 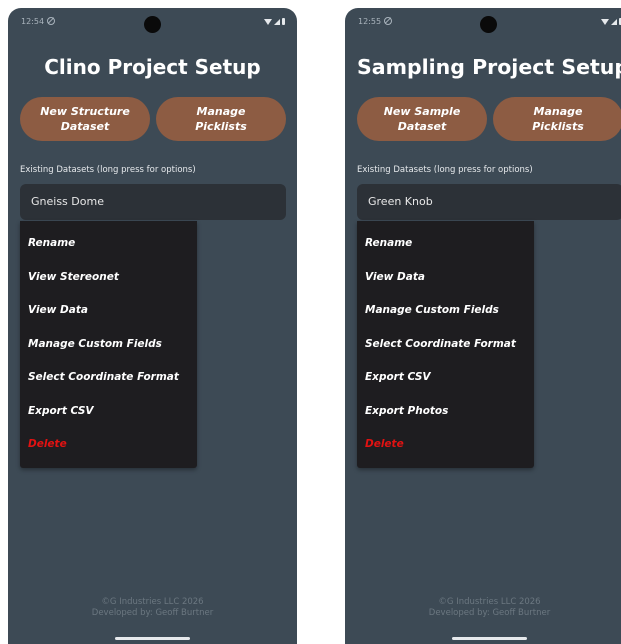 I want to click on menu-item-view-stereonet: View Stereonet, so click(x=73, y=277).